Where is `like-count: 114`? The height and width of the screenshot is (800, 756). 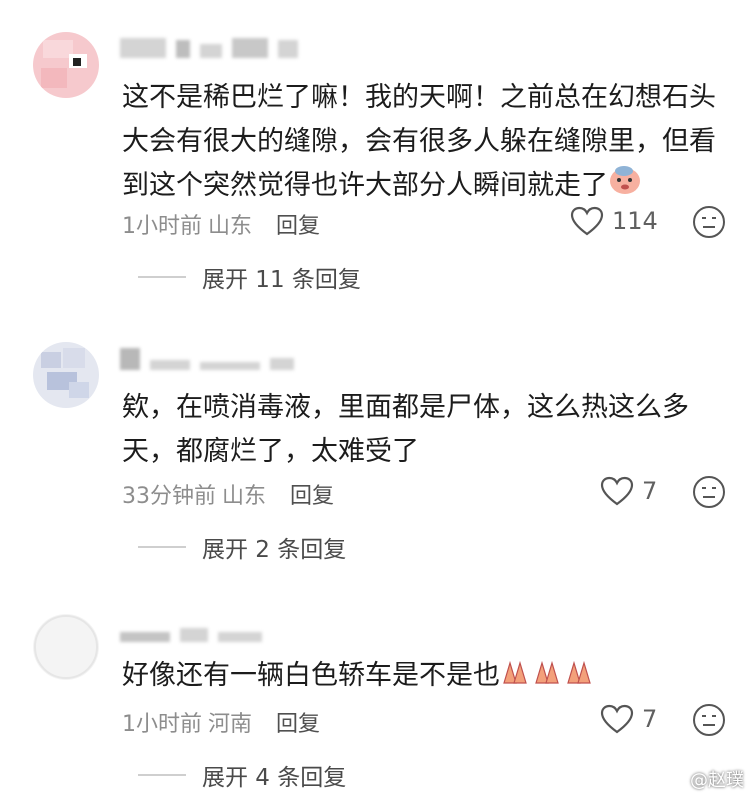 like-count: 114 is located at coordinates (635, 221).